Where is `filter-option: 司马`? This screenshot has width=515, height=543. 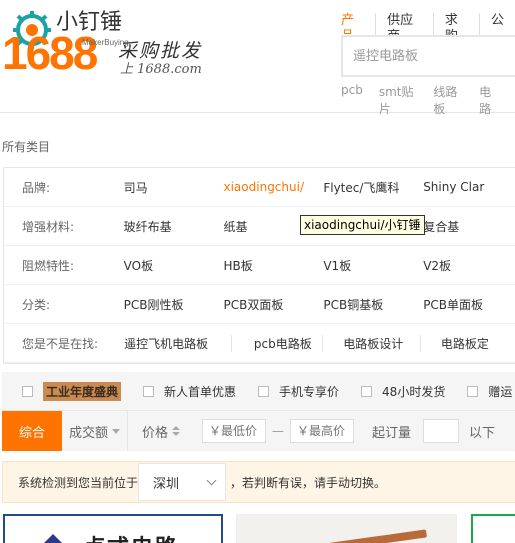
filter-option: 司马 is located at coordinates (174, 187).